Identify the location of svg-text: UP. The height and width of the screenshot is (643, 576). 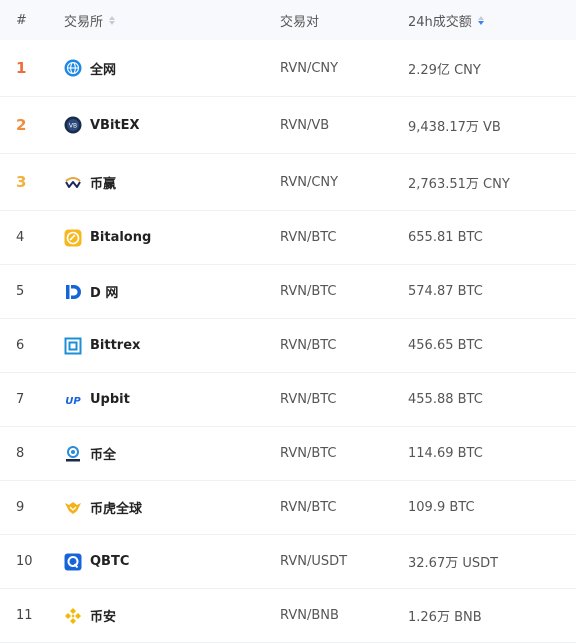
(73, 401).